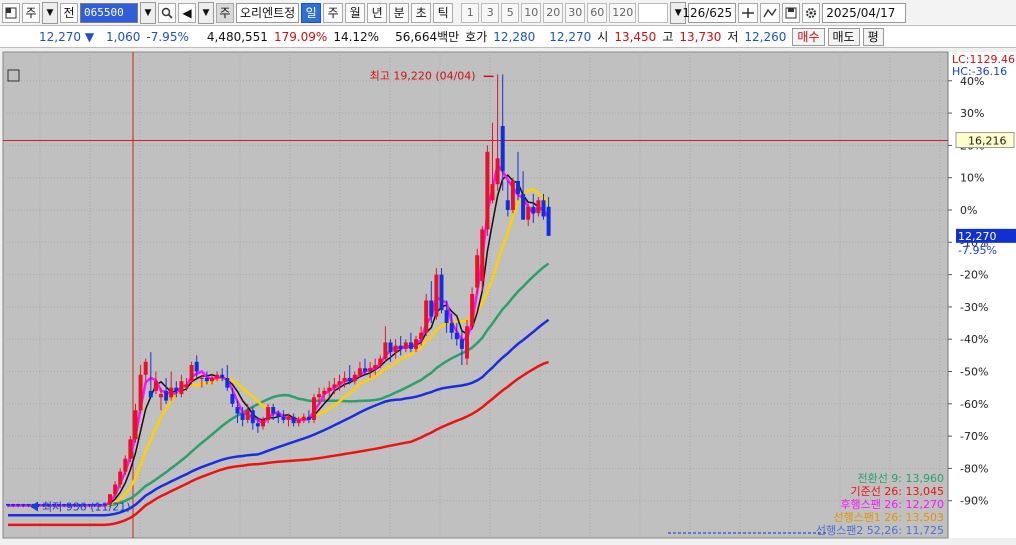  What do you see at coordinates (603, 37) in the screenshot?
I see `open-label-text: 시` at bounding box center [603, 37].